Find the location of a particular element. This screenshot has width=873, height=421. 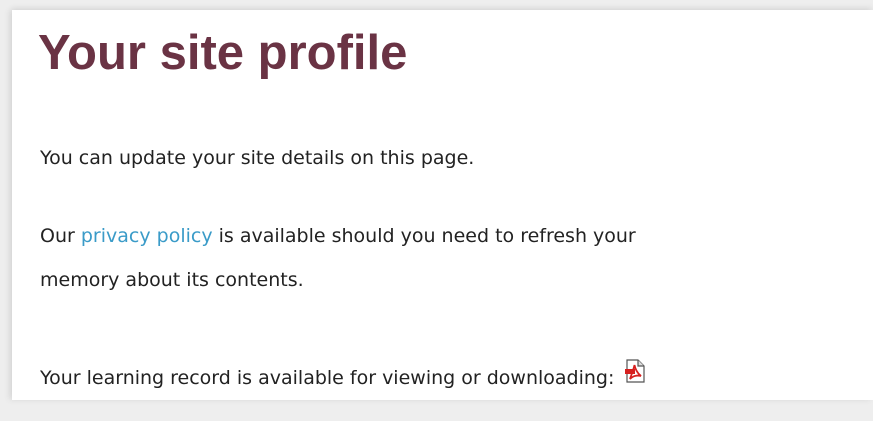

privacy-policy-link: privacy policy is located at coordinates (147, 236).